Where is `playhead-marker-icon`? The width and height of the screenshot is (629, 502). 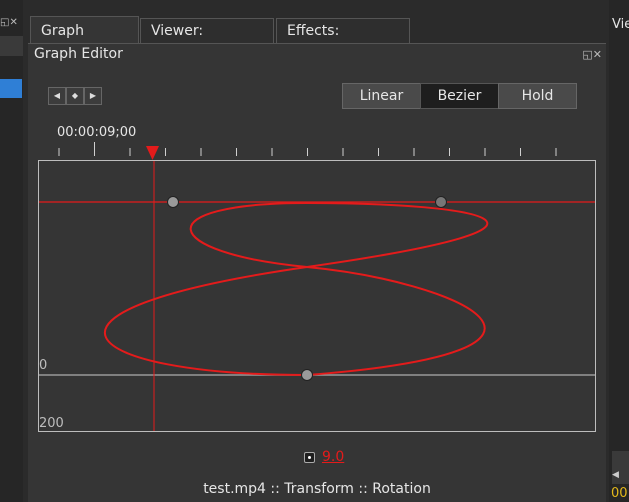
playhead-marker-icon is located at coordinates (152, 153).